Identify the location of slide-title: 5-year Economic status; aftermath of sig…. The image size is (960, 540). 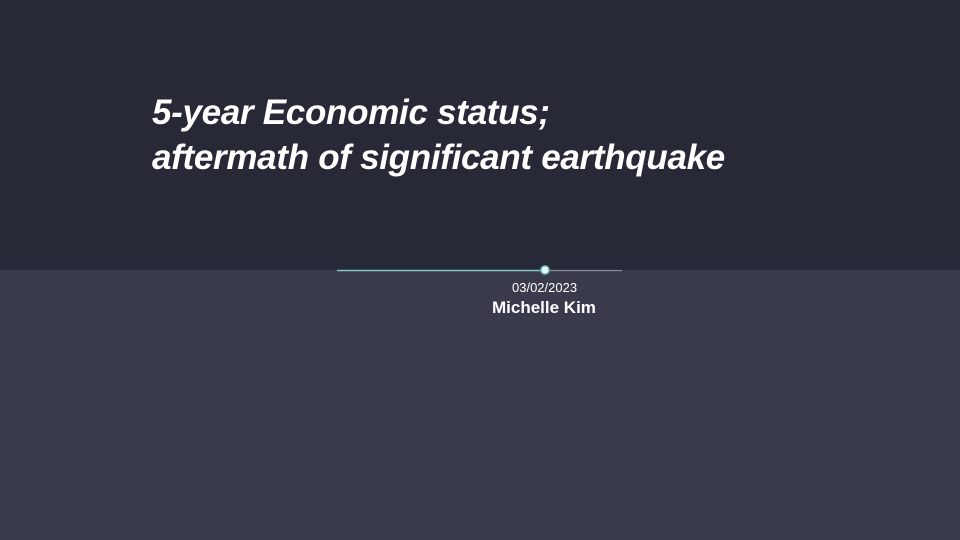
(532, 135).